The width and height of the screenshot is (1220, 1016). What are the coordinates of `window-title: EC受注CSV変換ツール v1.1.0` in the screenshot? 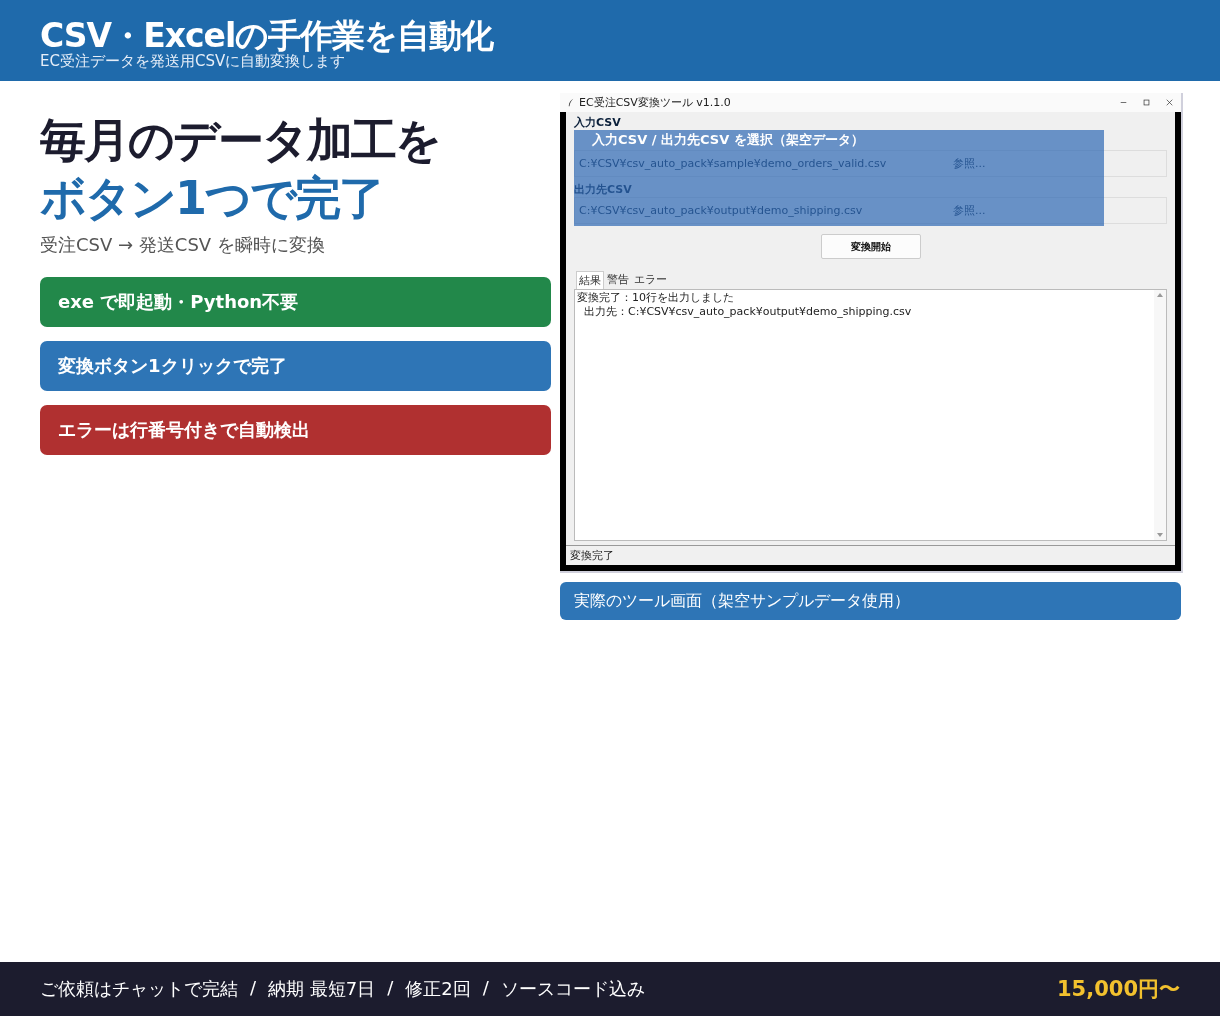 It's located at (655, 102).